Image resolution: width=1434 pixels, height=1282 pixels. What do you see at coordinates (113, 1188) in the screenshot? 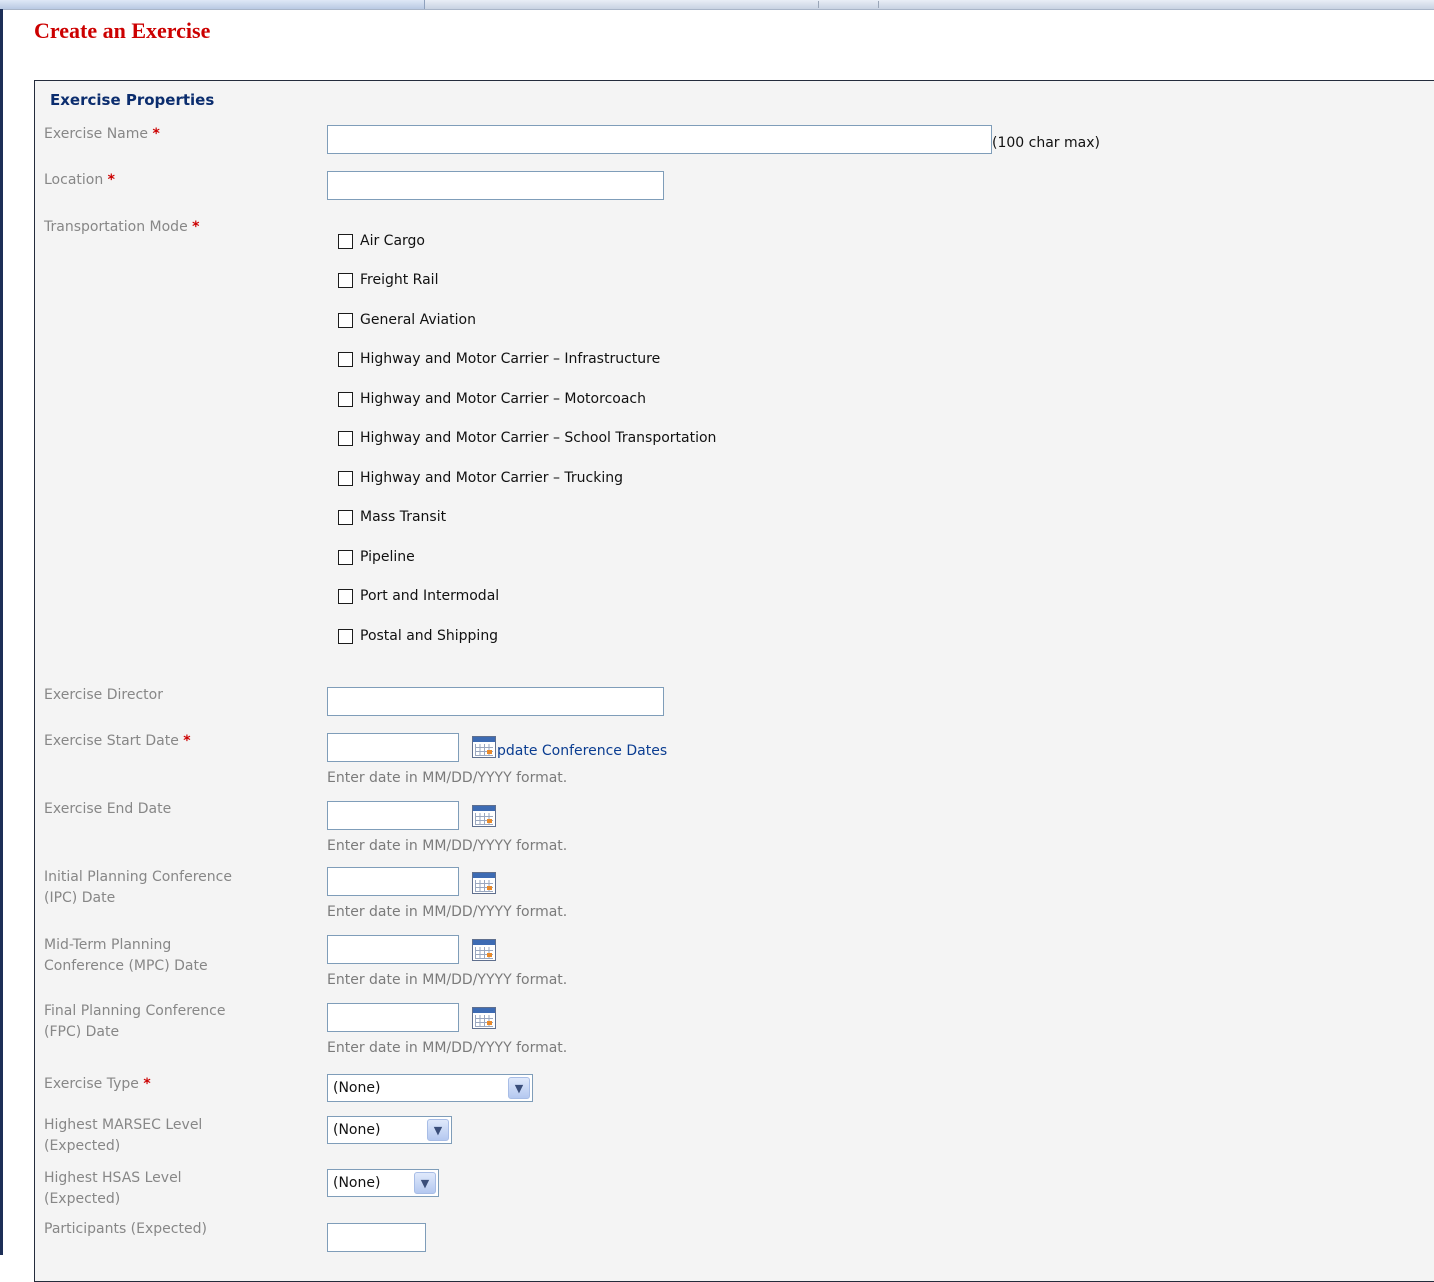
I see `hsas-level-label: Highest HSAS Level (Expected)` at bounding box center [113, 1188].